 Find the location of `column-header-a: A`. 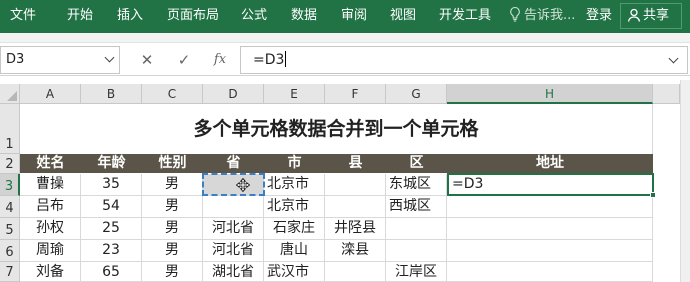

column-header-a: A is located at coordinates (50, 94).